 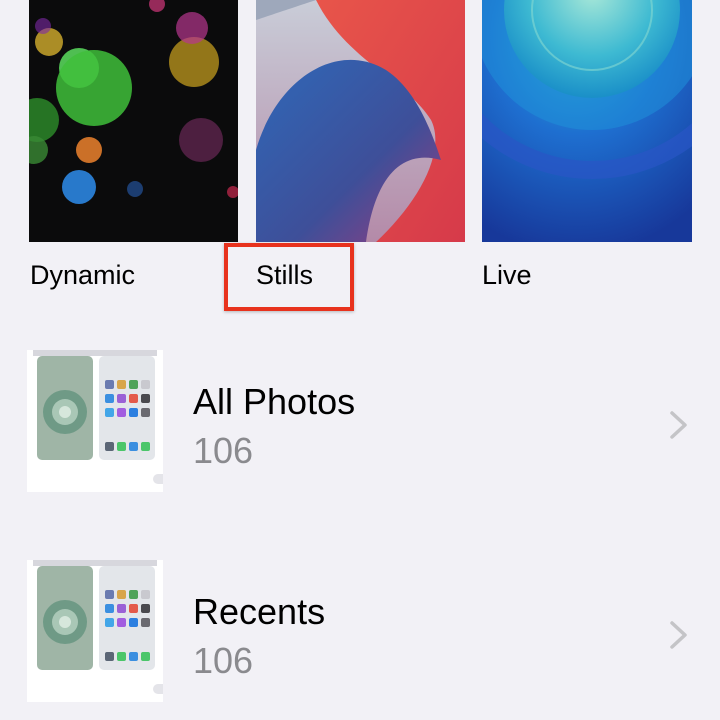 I want to click on dynamic-wallpaper-image, so click(x=133, y=121).